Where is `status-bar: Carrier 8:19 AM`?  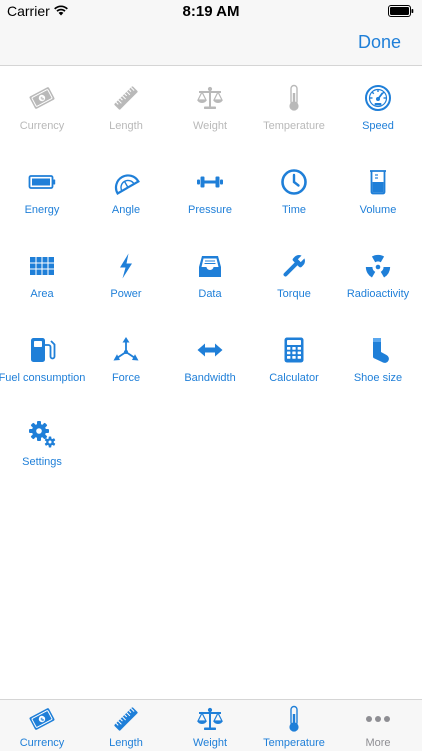 status-bar: Carrier 8:19 AM is located at coordinates (211, 11).